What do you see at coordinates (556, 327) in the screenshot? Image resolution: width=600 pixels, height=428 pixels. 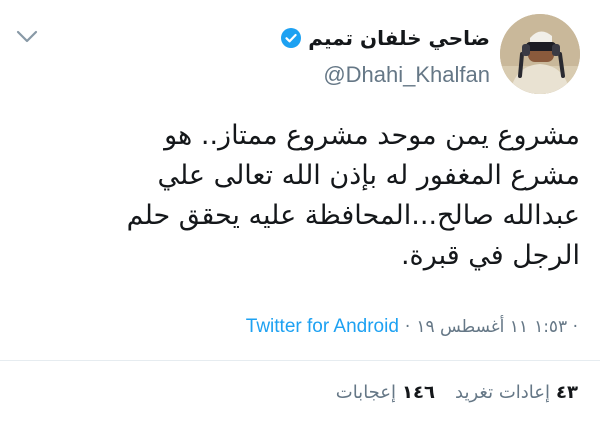 I see `tweet-time: ١:٥٣ ·` at bounding box center [556, 327].